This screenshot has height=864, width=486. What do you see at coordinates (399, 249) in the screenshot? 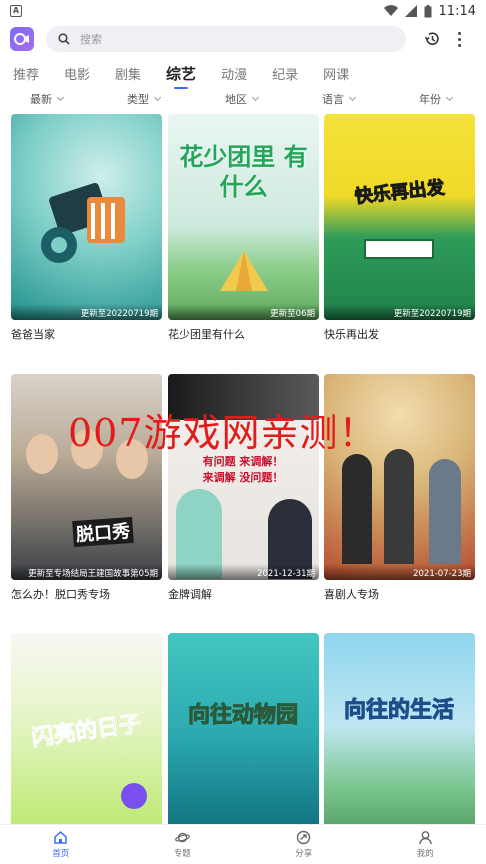
I see `sponsor-logo` at bounding box center [399, 249].